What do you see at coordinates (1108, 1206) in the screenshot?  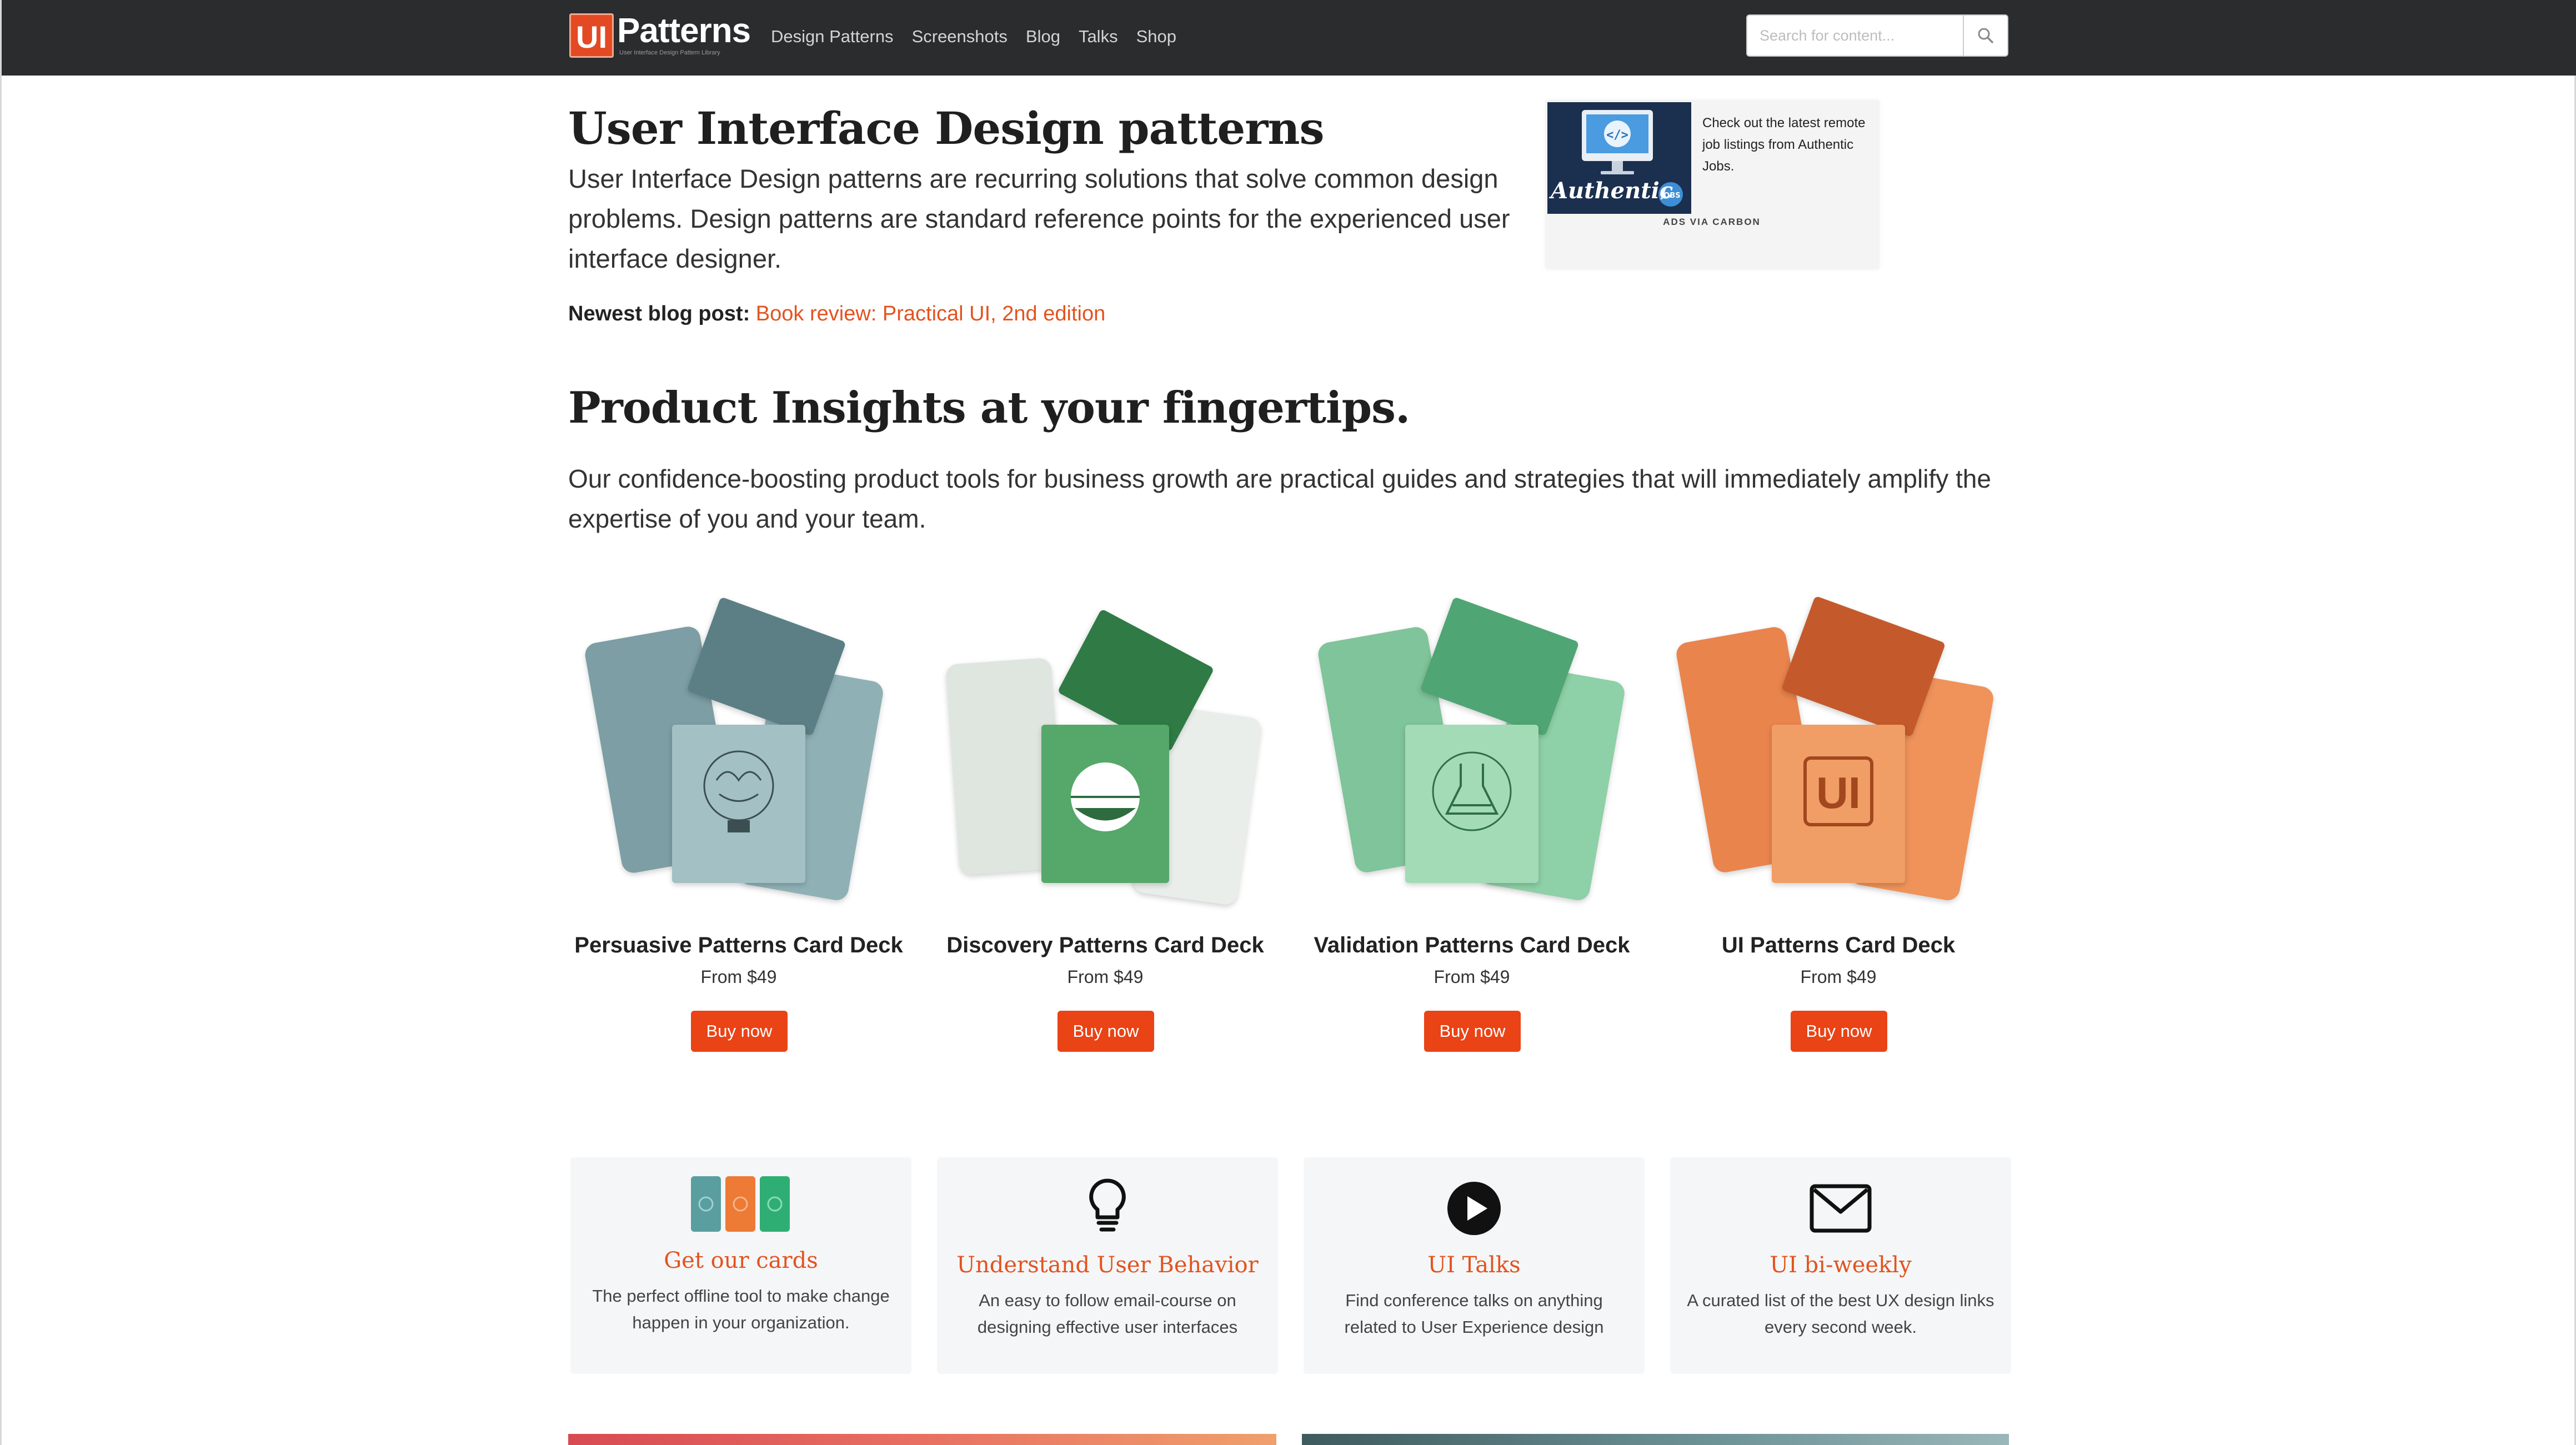 I see `lightbulb-icon` at bounding box center [1108, 1206].